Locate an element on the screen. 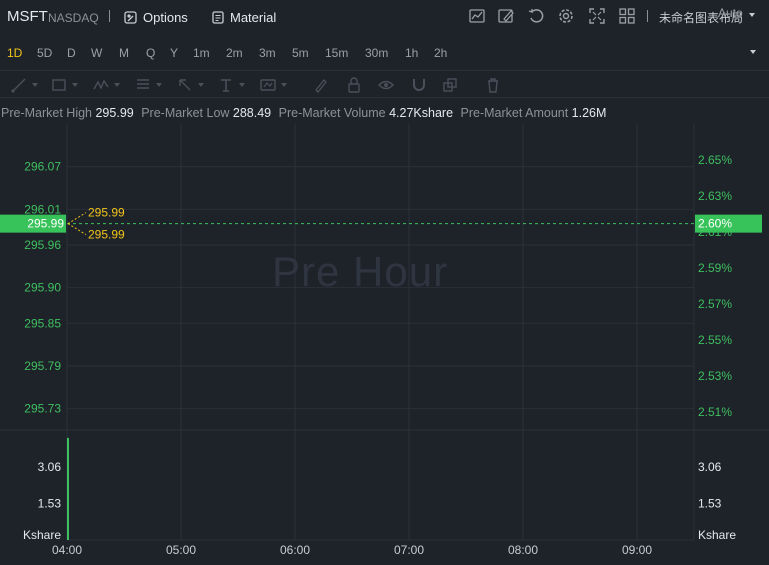 This screenshot has height=565, width=769. text-tool-chevron-icon is located at coordinates (242, 85).